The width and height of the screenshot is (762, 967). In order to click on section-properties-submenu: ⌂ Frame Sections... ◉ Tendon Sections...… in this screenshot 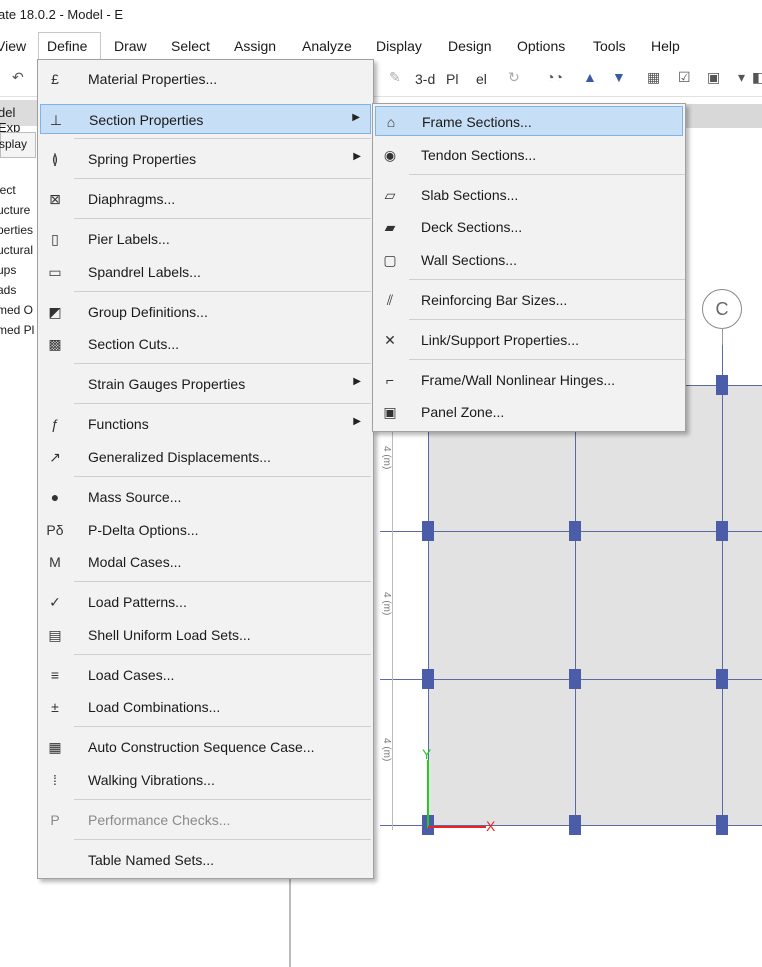, I will do `click(529, 267)`.